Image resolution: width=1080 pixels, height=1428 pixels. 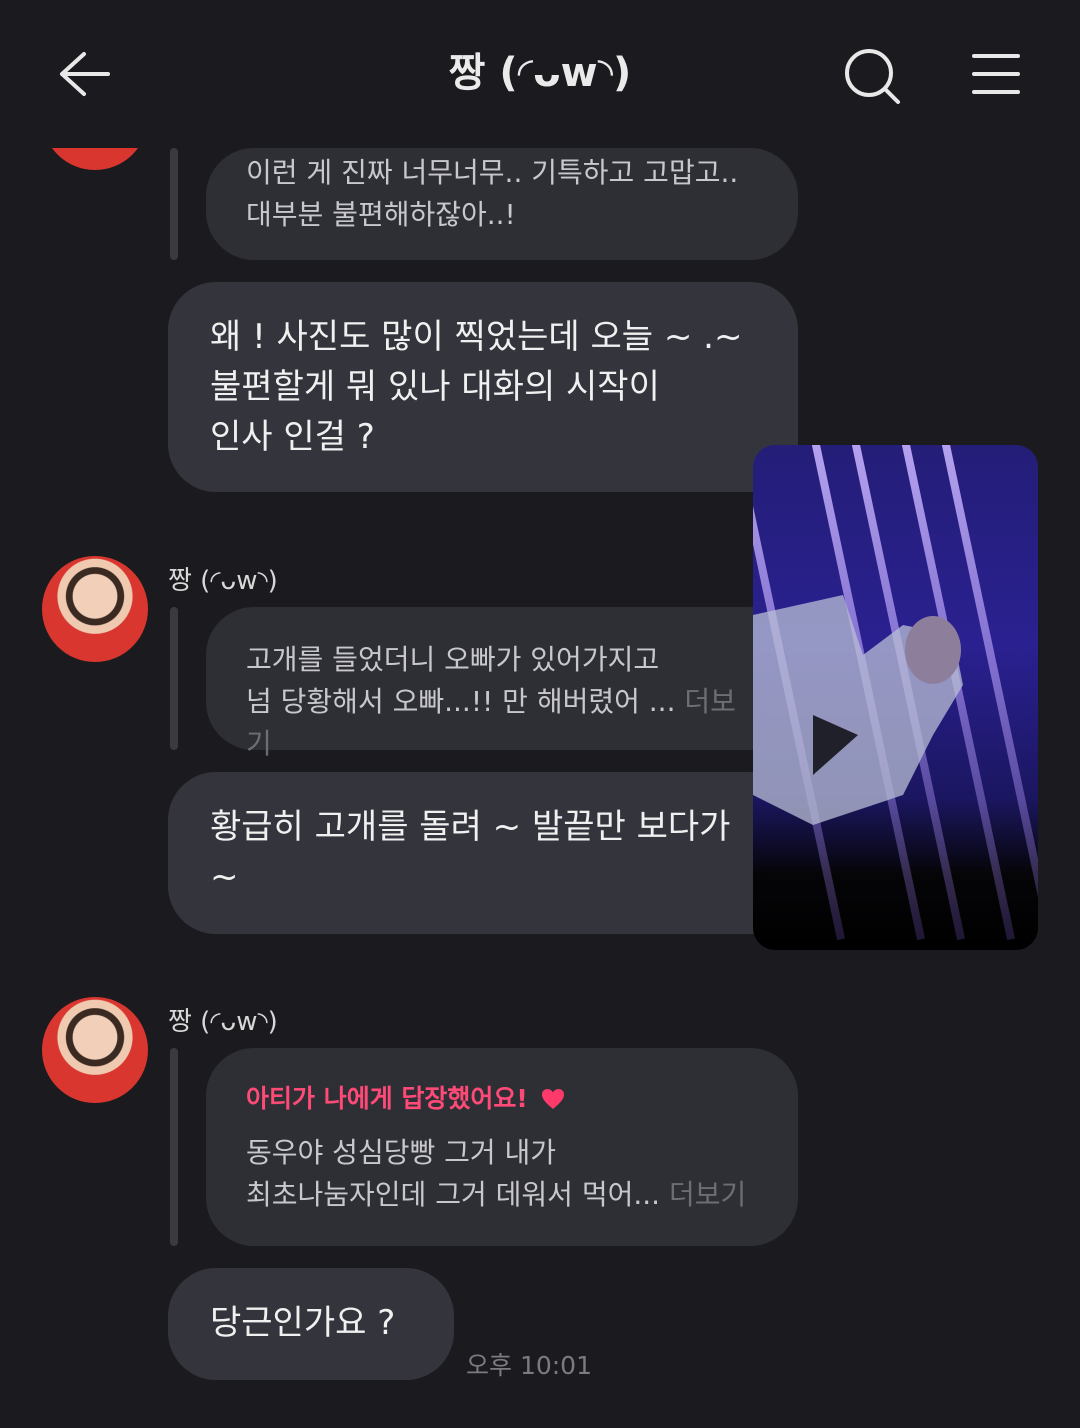 I want to click on top-bar: 짱 (◜ᴗw◝), so click(x=540, y=74).